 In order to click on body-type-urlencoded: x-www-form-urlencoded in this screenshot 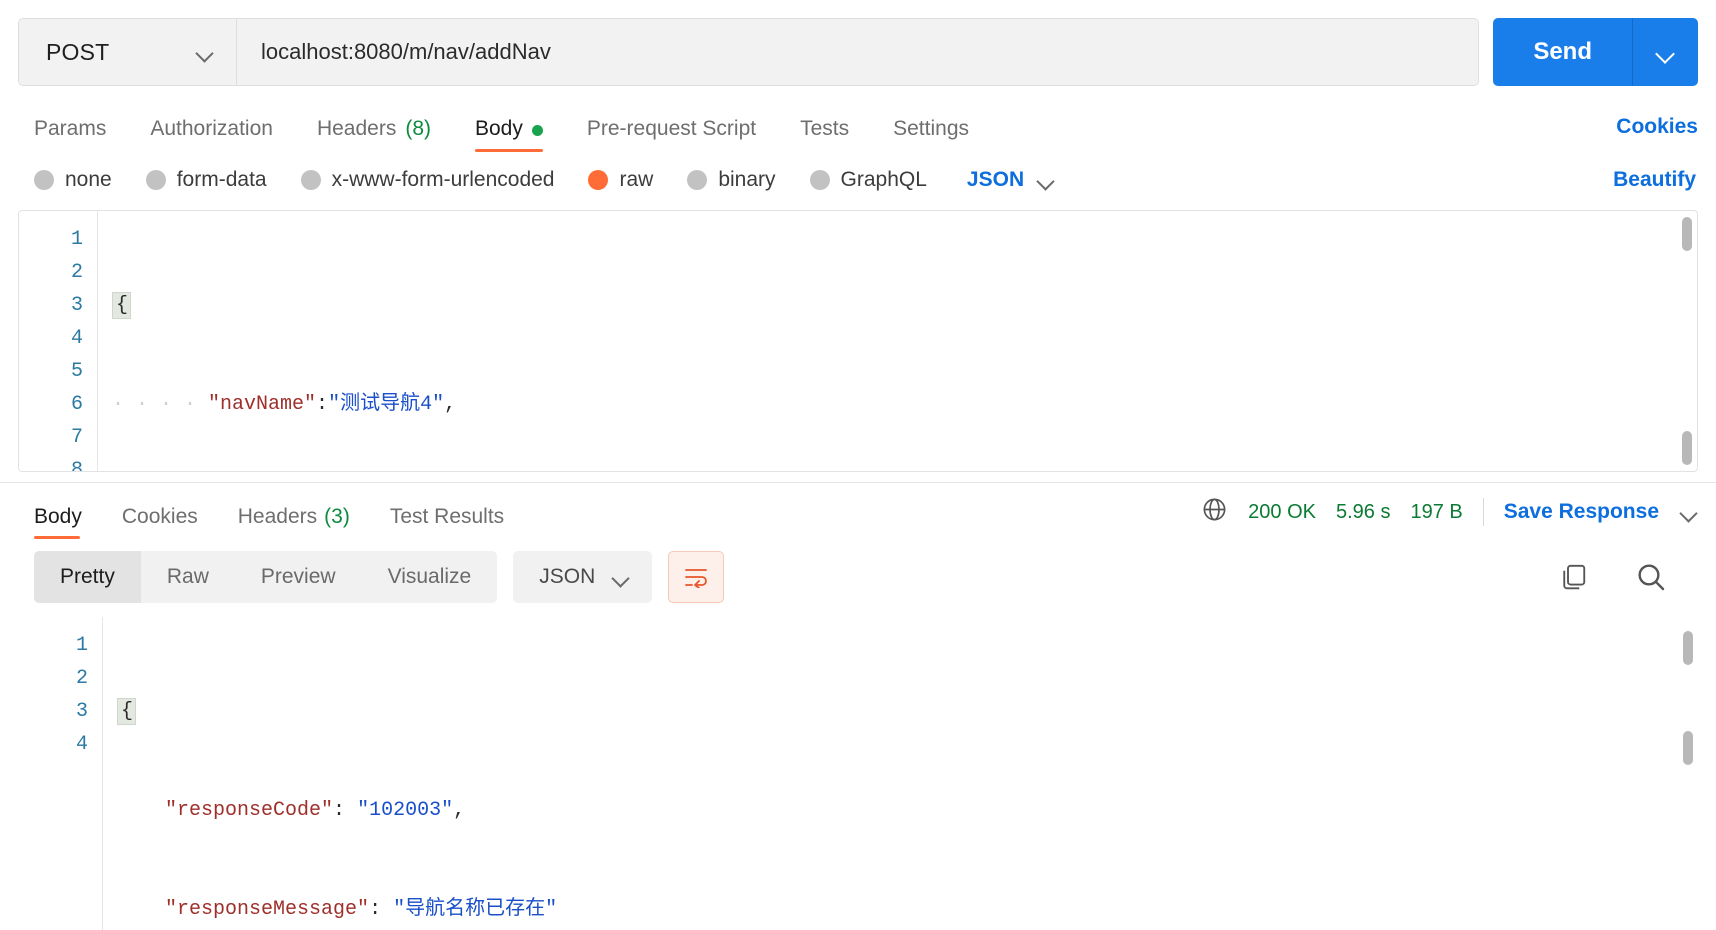, I will do `click(427, 180)`.